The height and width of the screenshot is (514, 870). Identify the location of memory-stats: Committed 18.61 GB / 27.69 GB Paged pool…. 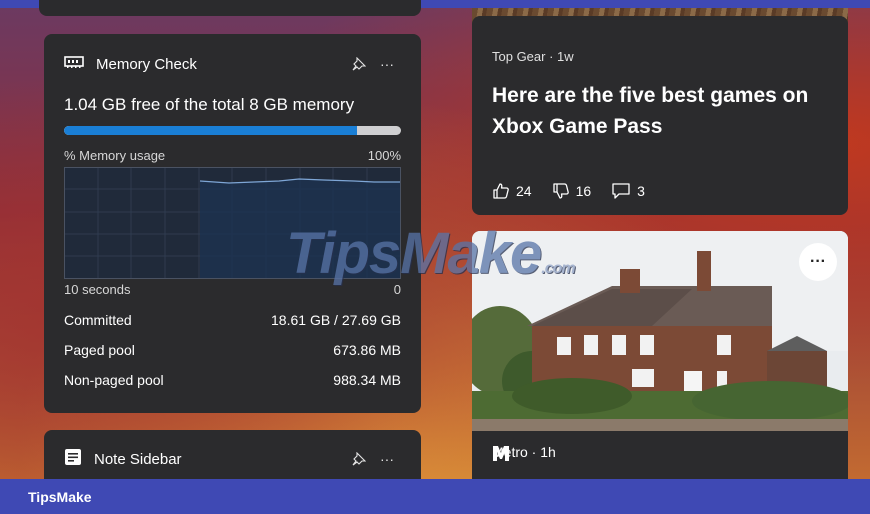
(232, 357).